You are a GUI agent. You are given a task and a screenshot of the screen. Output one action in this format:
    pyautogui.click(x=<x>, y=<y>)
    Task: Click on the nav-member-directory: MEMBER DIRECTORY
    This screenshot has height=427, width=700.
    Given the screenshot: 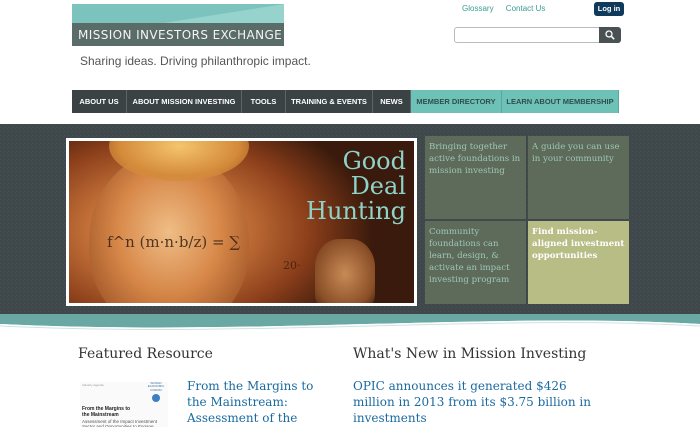 What is the action you would take?
    pyautogui.click(x=456, y=101)
    